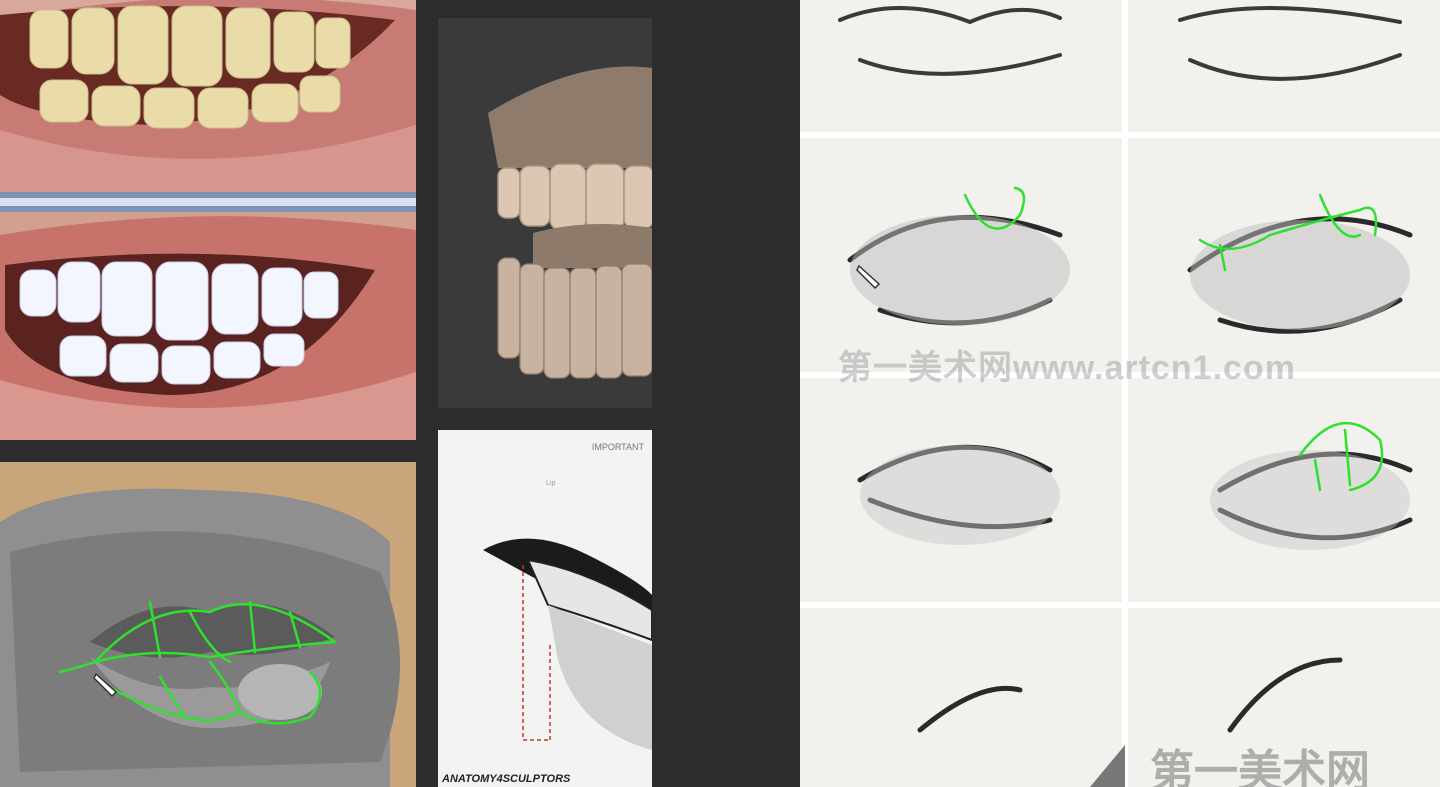  I want to click on clay-lip-sculpture, so click(208, 624).